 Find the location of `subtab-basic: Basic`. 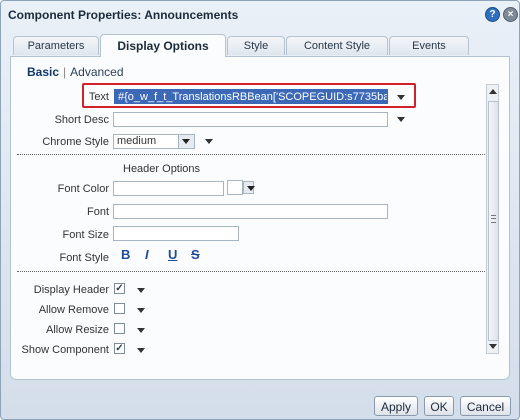

subtab-basic: Basic is located at coordinates (43, 72).